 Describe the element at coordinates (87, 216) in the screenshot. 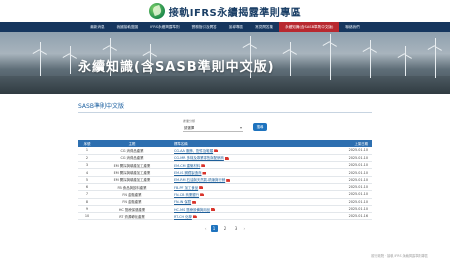

I see `cell-no: 10` at that location.